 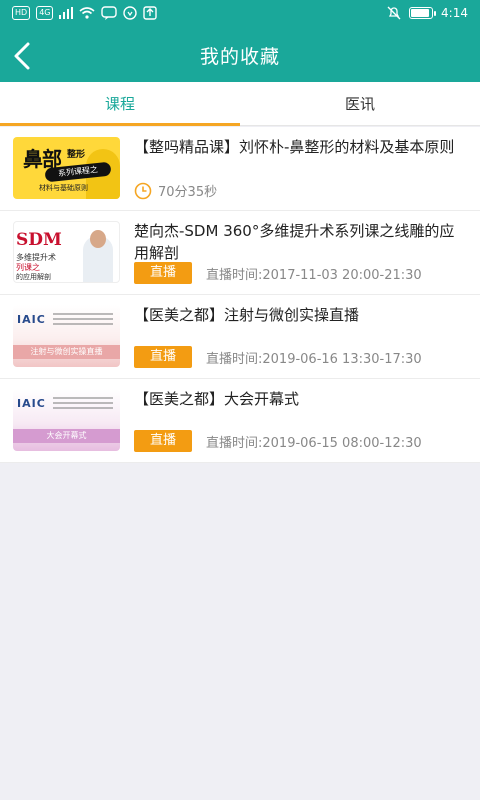 What do you see at coordinates (66, 436) in the screenshot?
I see `thumbnail-band: 大会开幕式` at bounding box center [66, 436].